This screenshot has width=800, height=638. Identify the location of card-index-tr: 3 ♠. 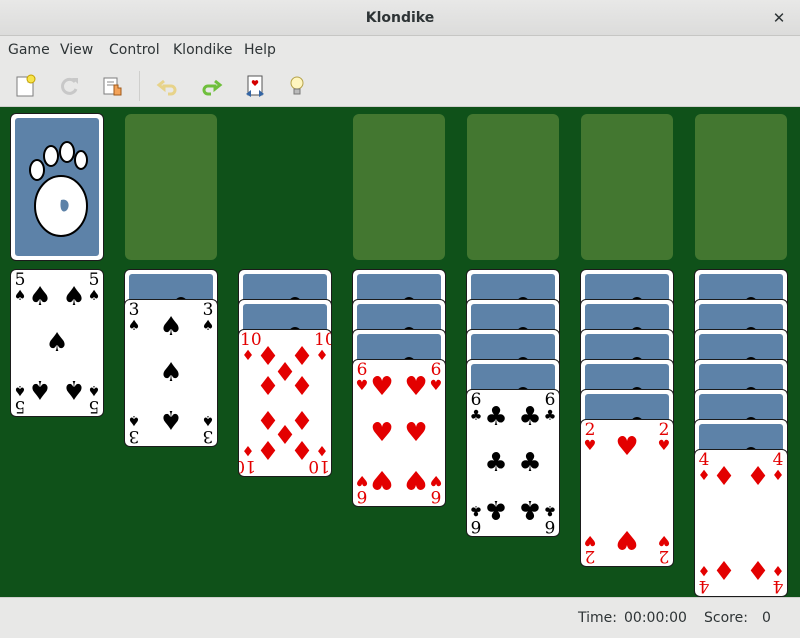
(208, 317).